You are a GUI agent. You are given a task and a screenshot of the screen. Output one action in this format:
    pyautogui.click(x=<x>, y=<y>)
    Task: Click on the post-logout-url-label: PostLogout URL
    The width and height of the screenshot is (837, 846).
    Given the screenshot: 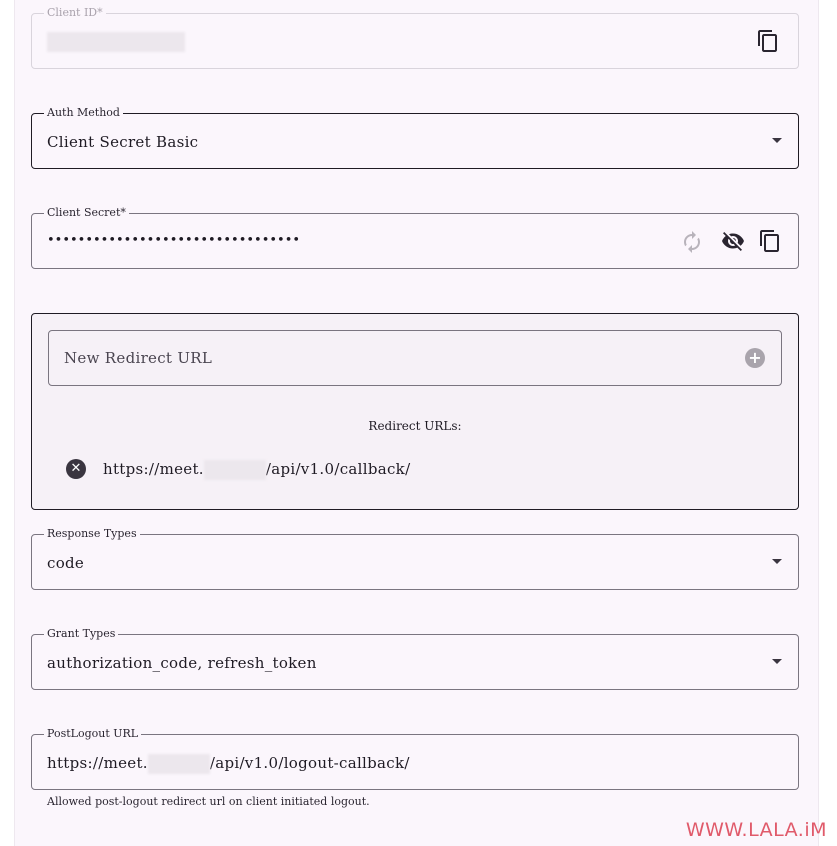 What is the action you would take?
    pyautogui.click(x=93, y=734)
    